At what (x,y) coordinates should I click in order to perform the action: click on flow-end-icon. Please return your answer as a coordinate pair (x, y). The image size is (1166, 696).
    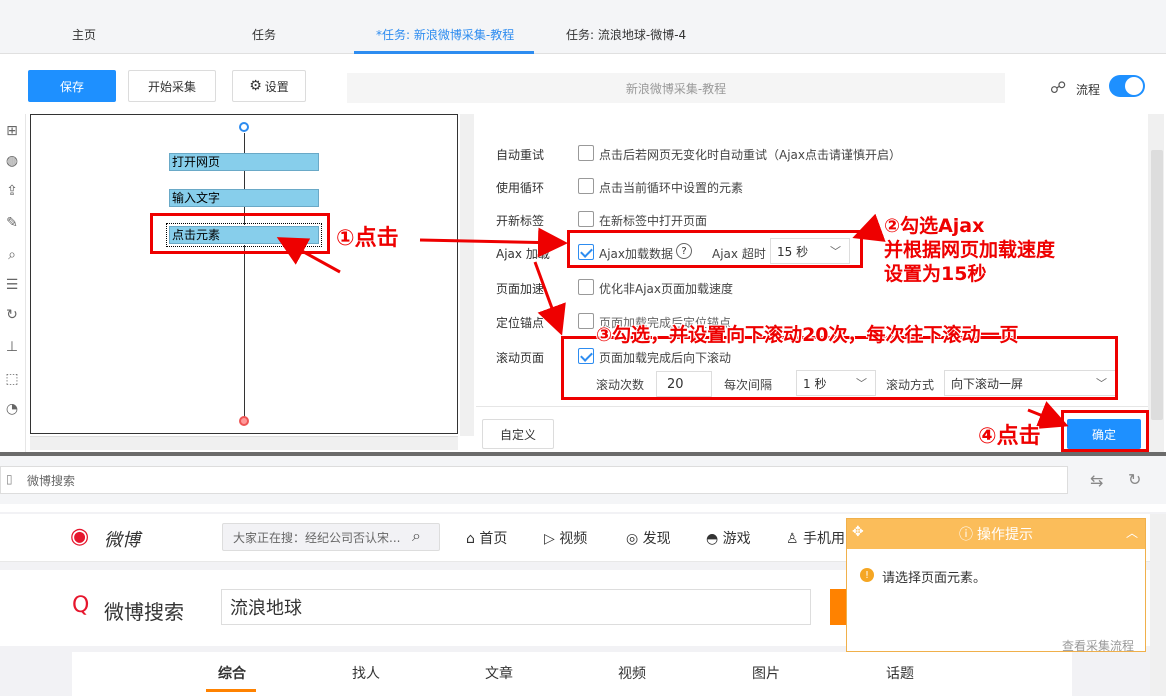
    Looking at the image, I should click on (244, 421).